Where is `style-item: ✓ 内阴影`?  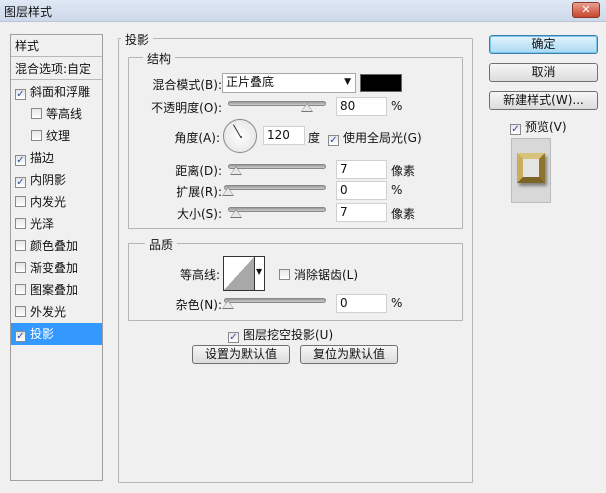
style-item: ✓ 内阴影 is located at coordinates (56, 180).